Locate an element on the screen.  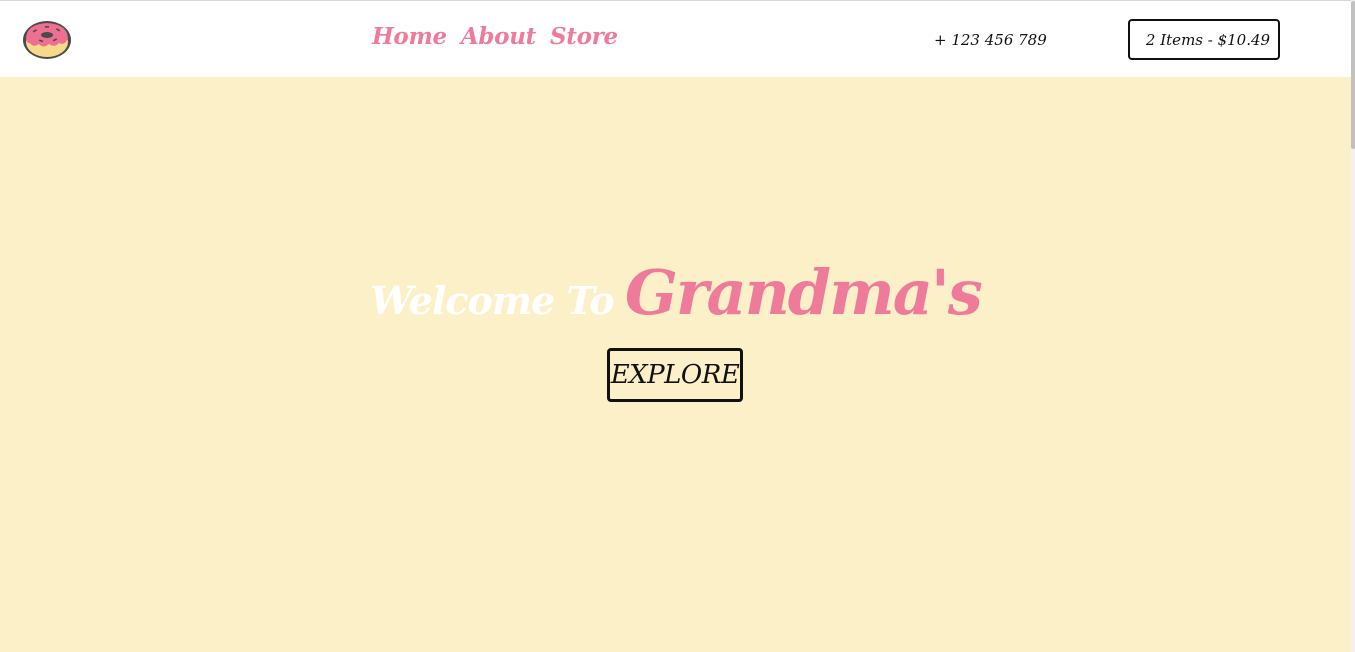
hero-title: Welcome To Grandma's is located at coordinates (675, 295).